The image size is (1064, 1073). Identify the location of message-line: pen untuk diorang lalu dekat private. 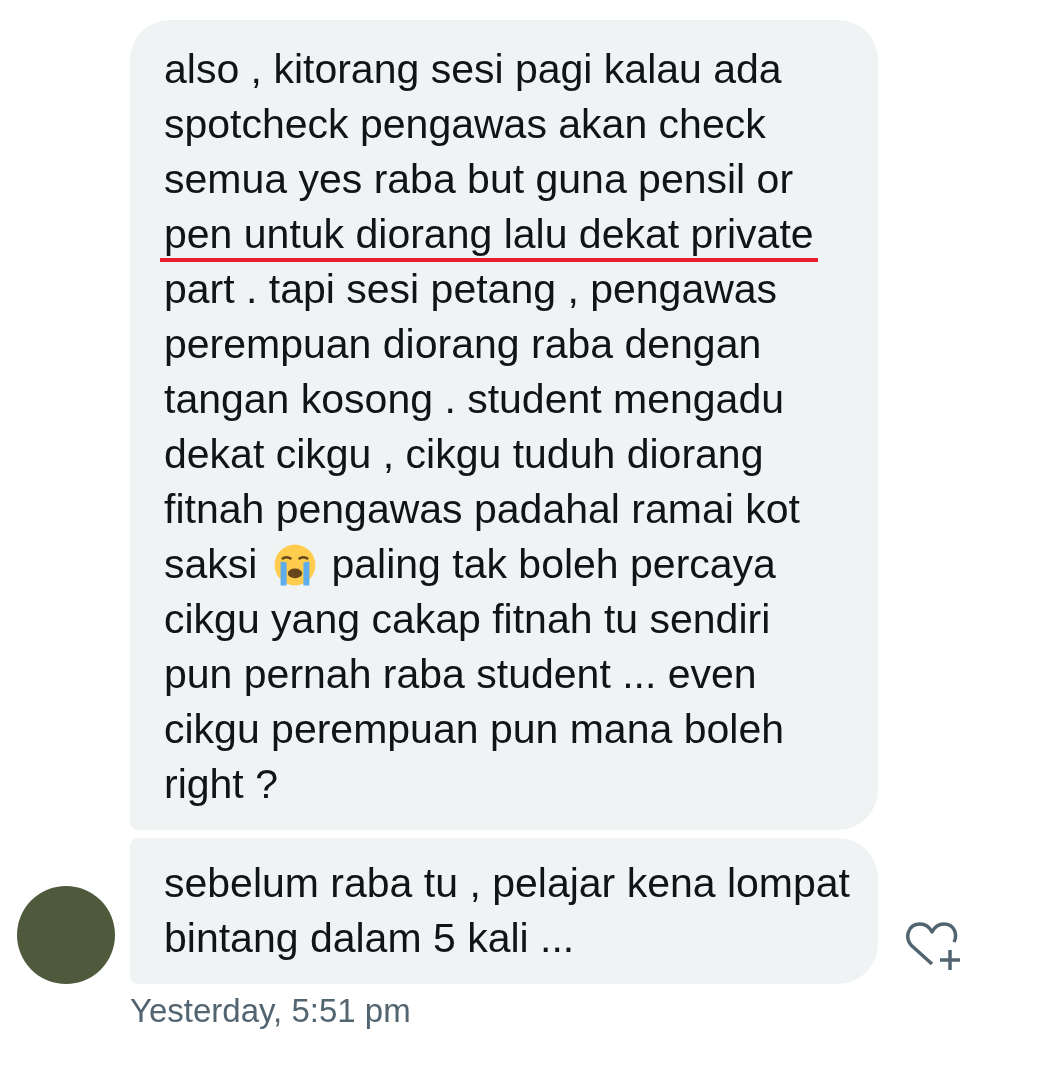
(489, 234).